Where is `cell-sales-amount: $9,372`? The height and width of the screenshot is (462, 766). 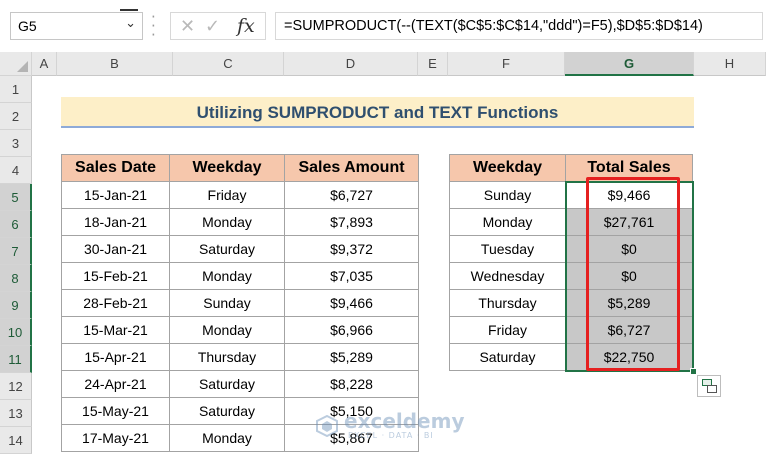 cell-sales-amount: $9,372 is located at coordinates (351, 249).